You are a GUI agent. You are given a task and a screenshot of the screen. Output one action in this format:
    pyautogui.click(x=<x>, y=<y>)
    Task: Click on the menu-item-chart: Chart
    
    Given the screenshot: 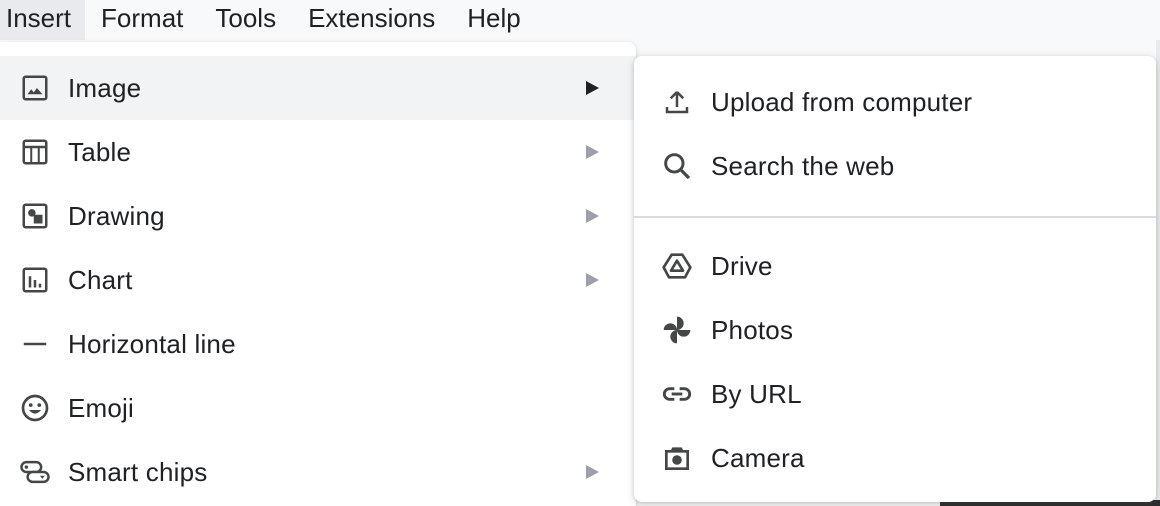 What is the action you would take?
    pyautogui.click(x=318, y=280)
    